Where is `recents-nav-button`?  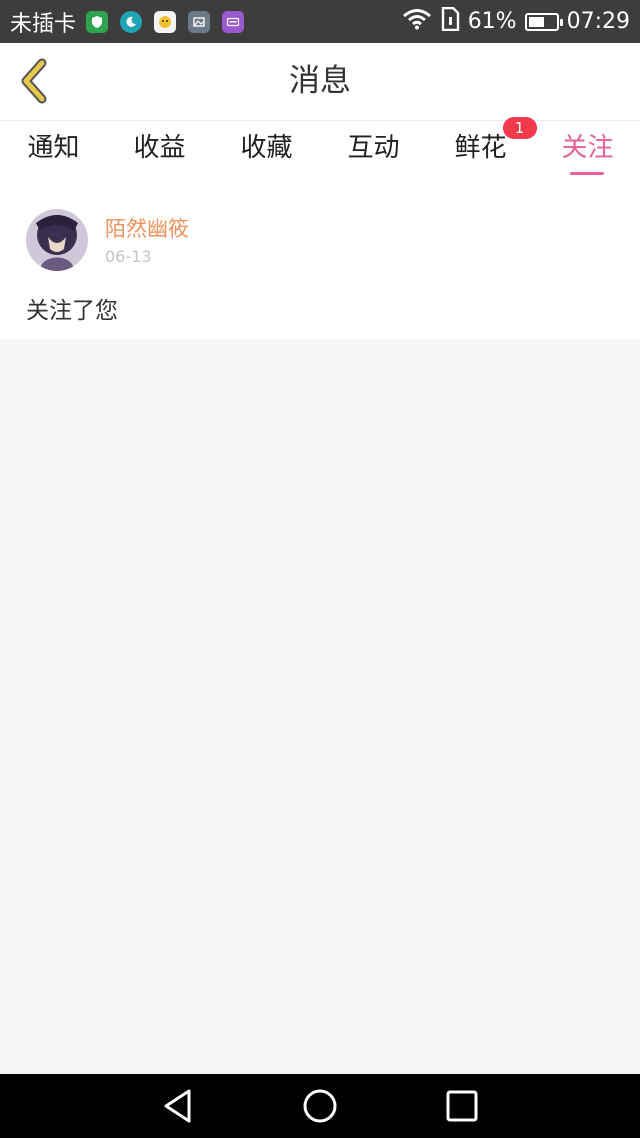 recents-nav-button is located at coordinates (462, 1106).